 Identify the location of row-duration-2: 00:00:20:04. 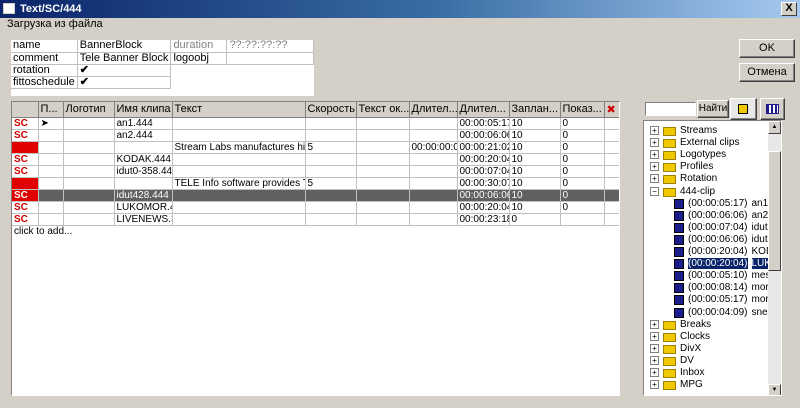
(483, 207).